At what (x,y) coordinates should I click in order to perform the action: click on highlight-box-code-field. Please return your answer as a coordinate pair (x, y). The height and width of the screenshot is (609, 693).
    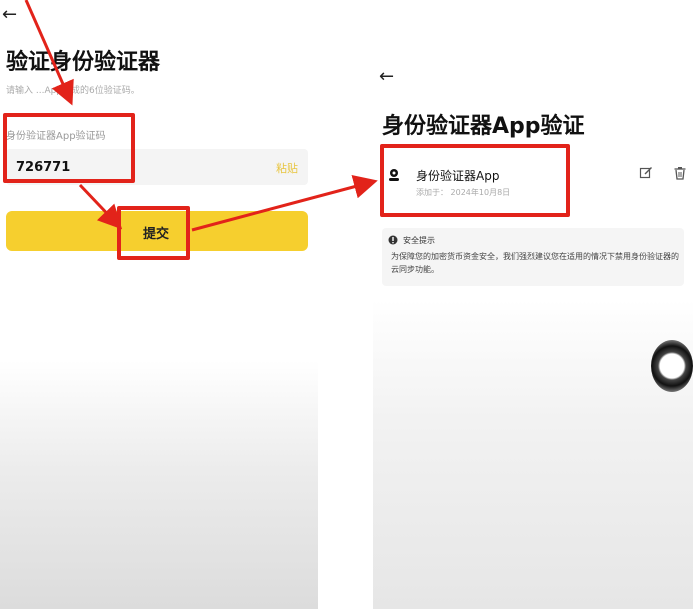
    Looking at the image, I should click on (69, 148).